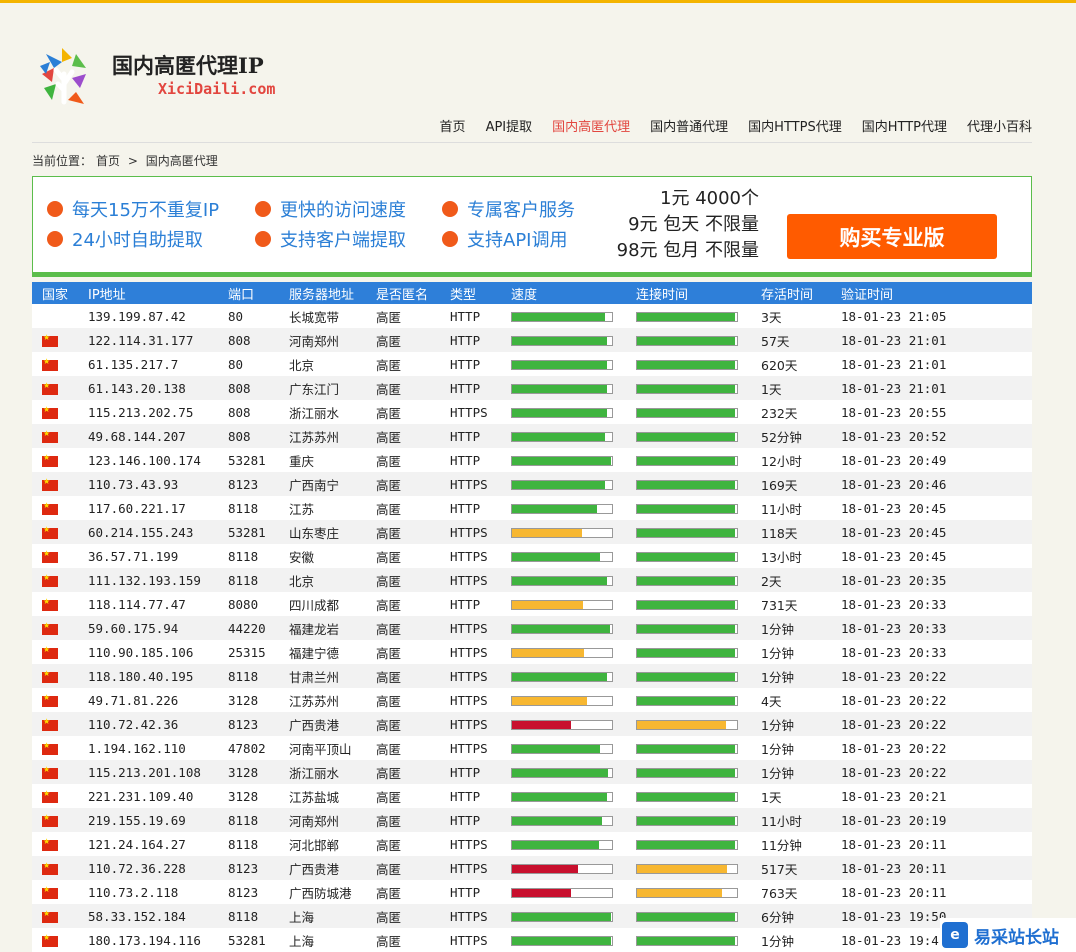 The width and height of the screenshot is (1076, 952). Describe the element at coordinates (133, 556) in the screenshot. I see `ip-cell: 36.57.71.199` at that location.